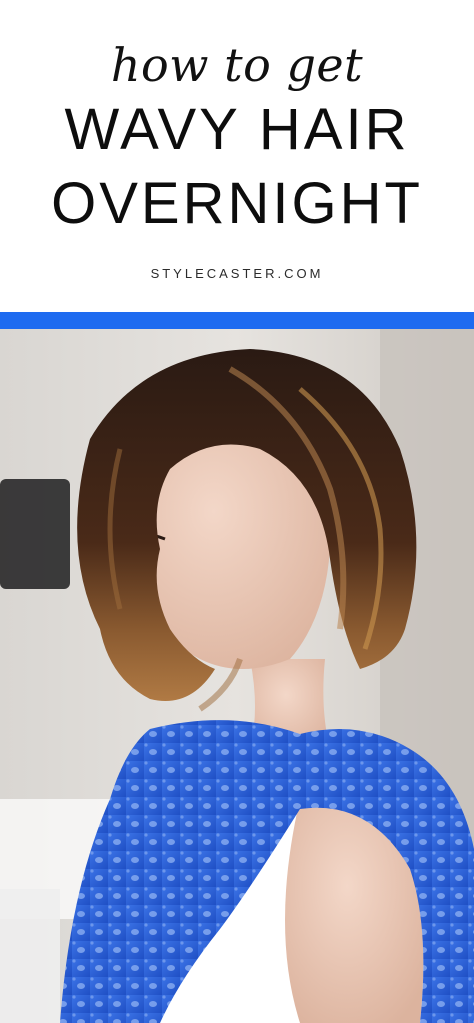  I want to click on headline-line-1: WAVY HAIR, so click(237, 129).